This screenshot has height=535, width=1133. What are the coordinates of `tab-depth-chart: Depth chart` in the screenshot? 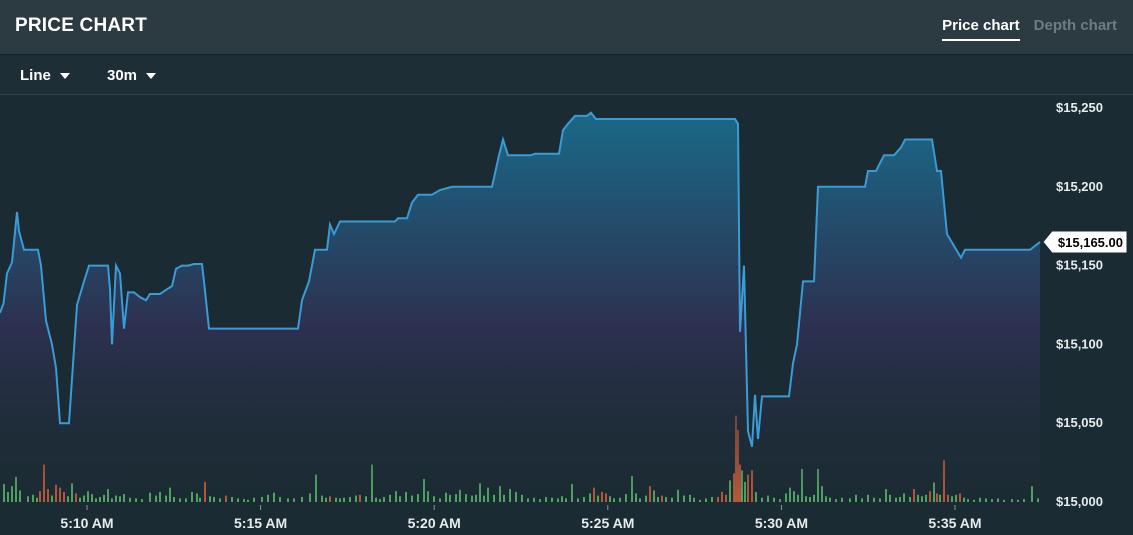 It's located at (1075, 29).